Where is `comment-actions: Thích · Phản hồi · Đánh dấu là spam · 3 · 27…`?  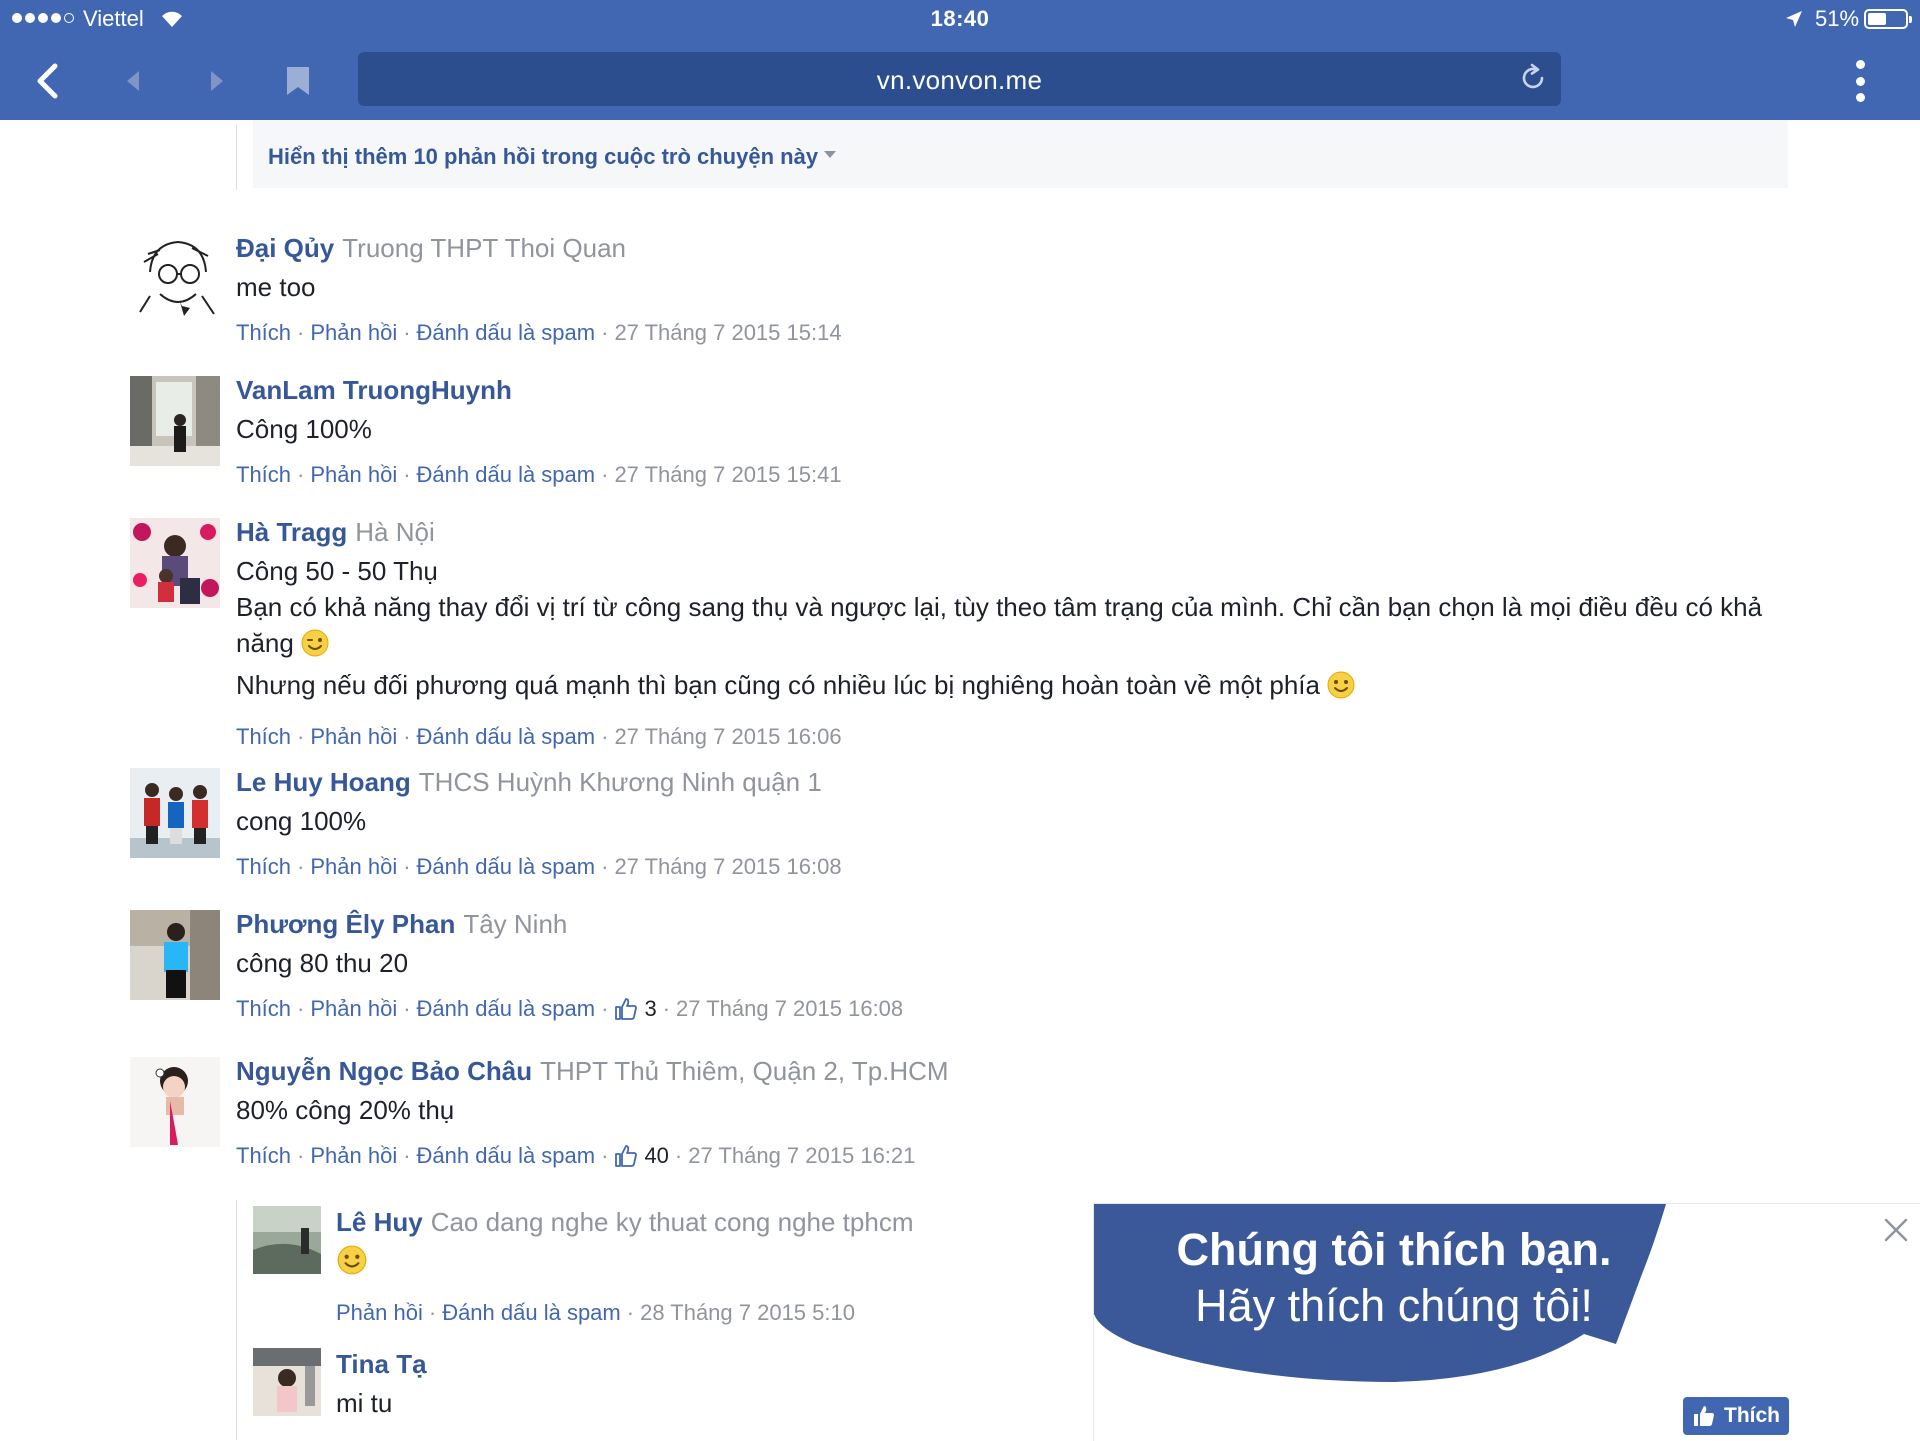
comment-actions: Thích · Phản hồi · Đánh dấu là spam · 3 · 27… is located at coordinates (570, 1009).